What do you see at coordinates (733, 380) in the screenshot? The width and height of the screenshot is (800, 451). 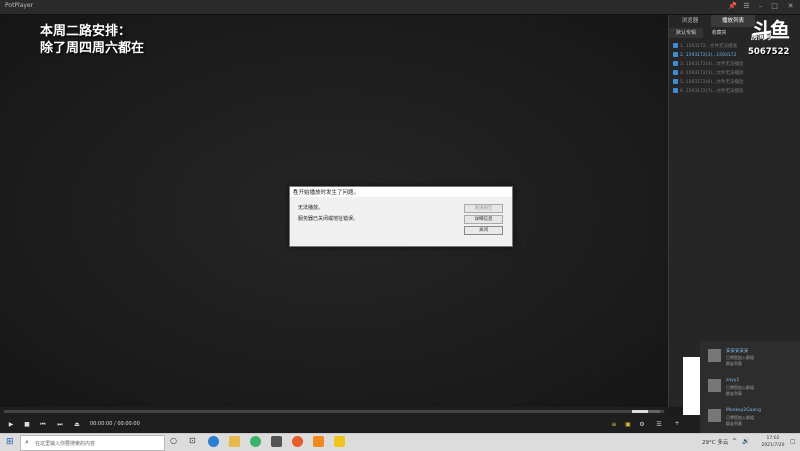 I see `notification-name: zayy1` at bounding box center [733, 380].